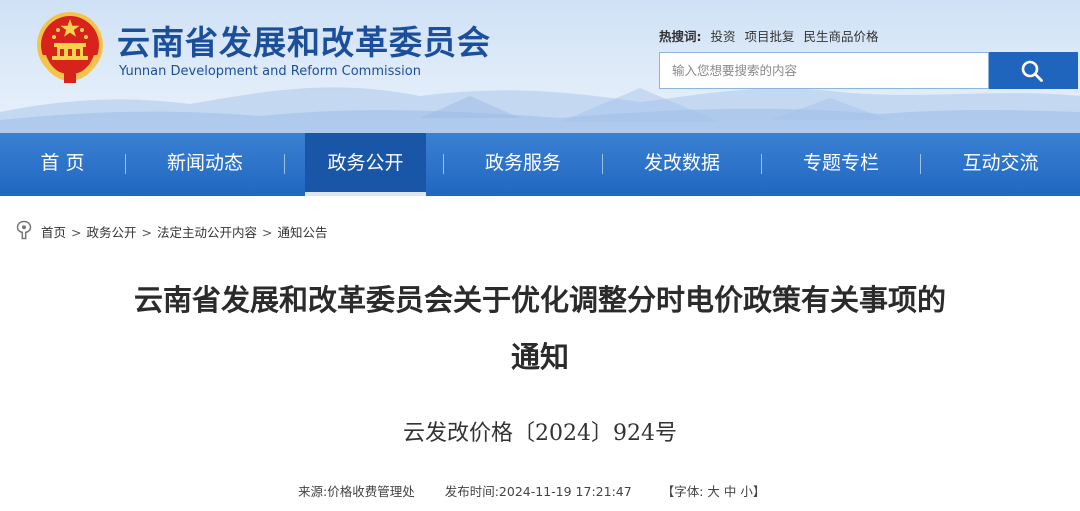 The height and width of the screenshot is (511, 1080). Describe the element at coordinates (53, 232) in the screenshot. I see `breadcrumb-link-home: 首页` at that location.